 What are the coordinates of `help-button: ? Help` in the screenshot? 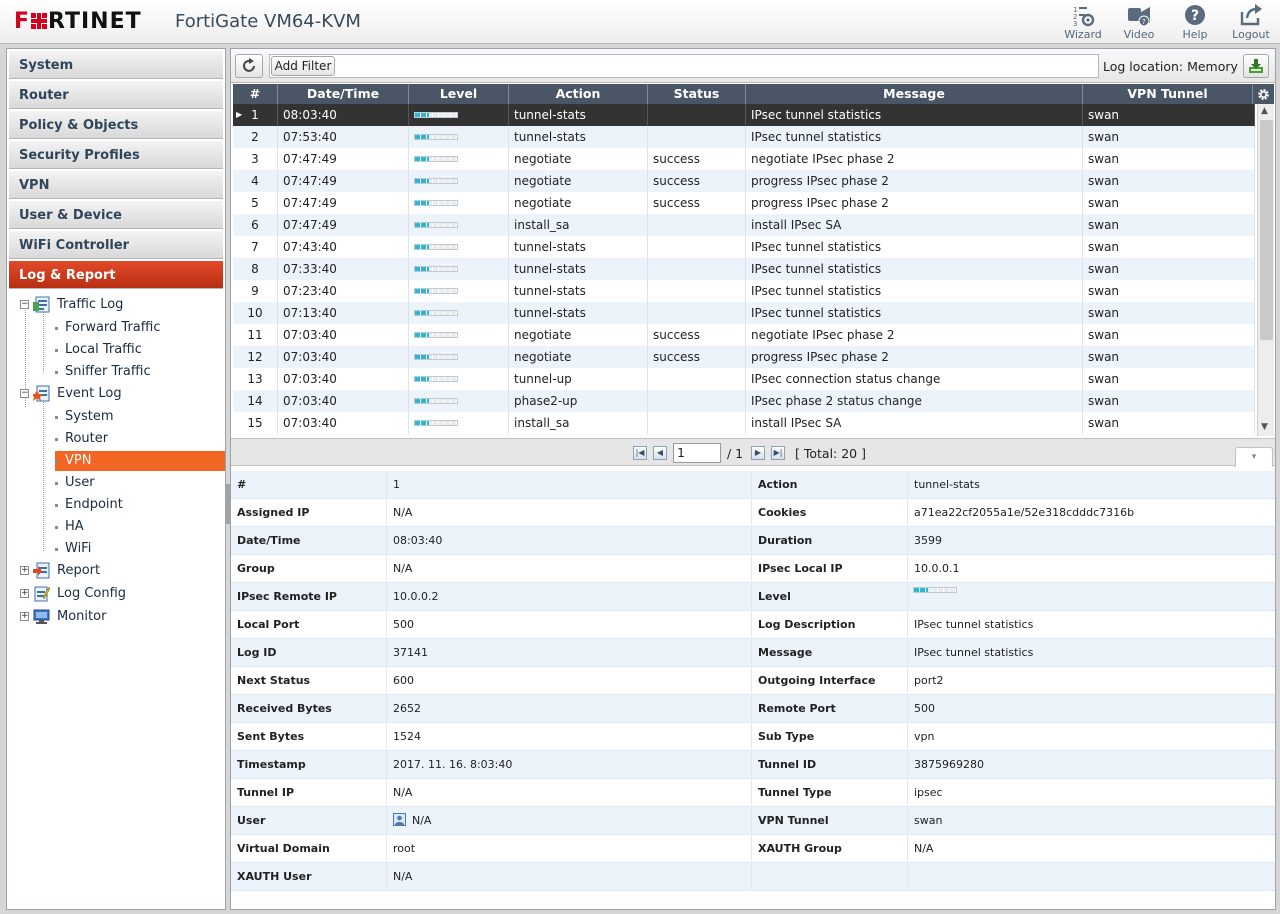 It's located at (1195, 22).